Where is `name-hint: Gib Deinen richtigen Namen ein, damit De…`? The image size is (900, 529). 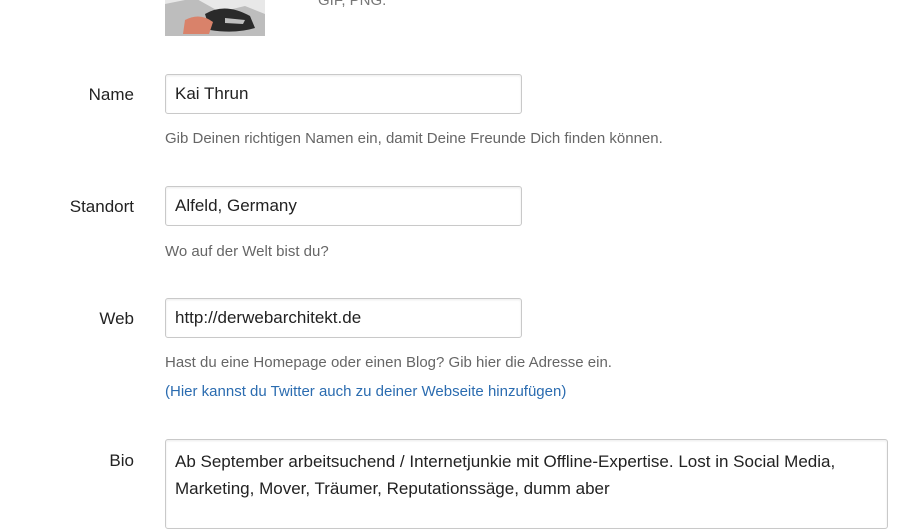
name-hint: Gib Deinen richtigen Namen ein, damit De… is located at coordinates (414, 138).